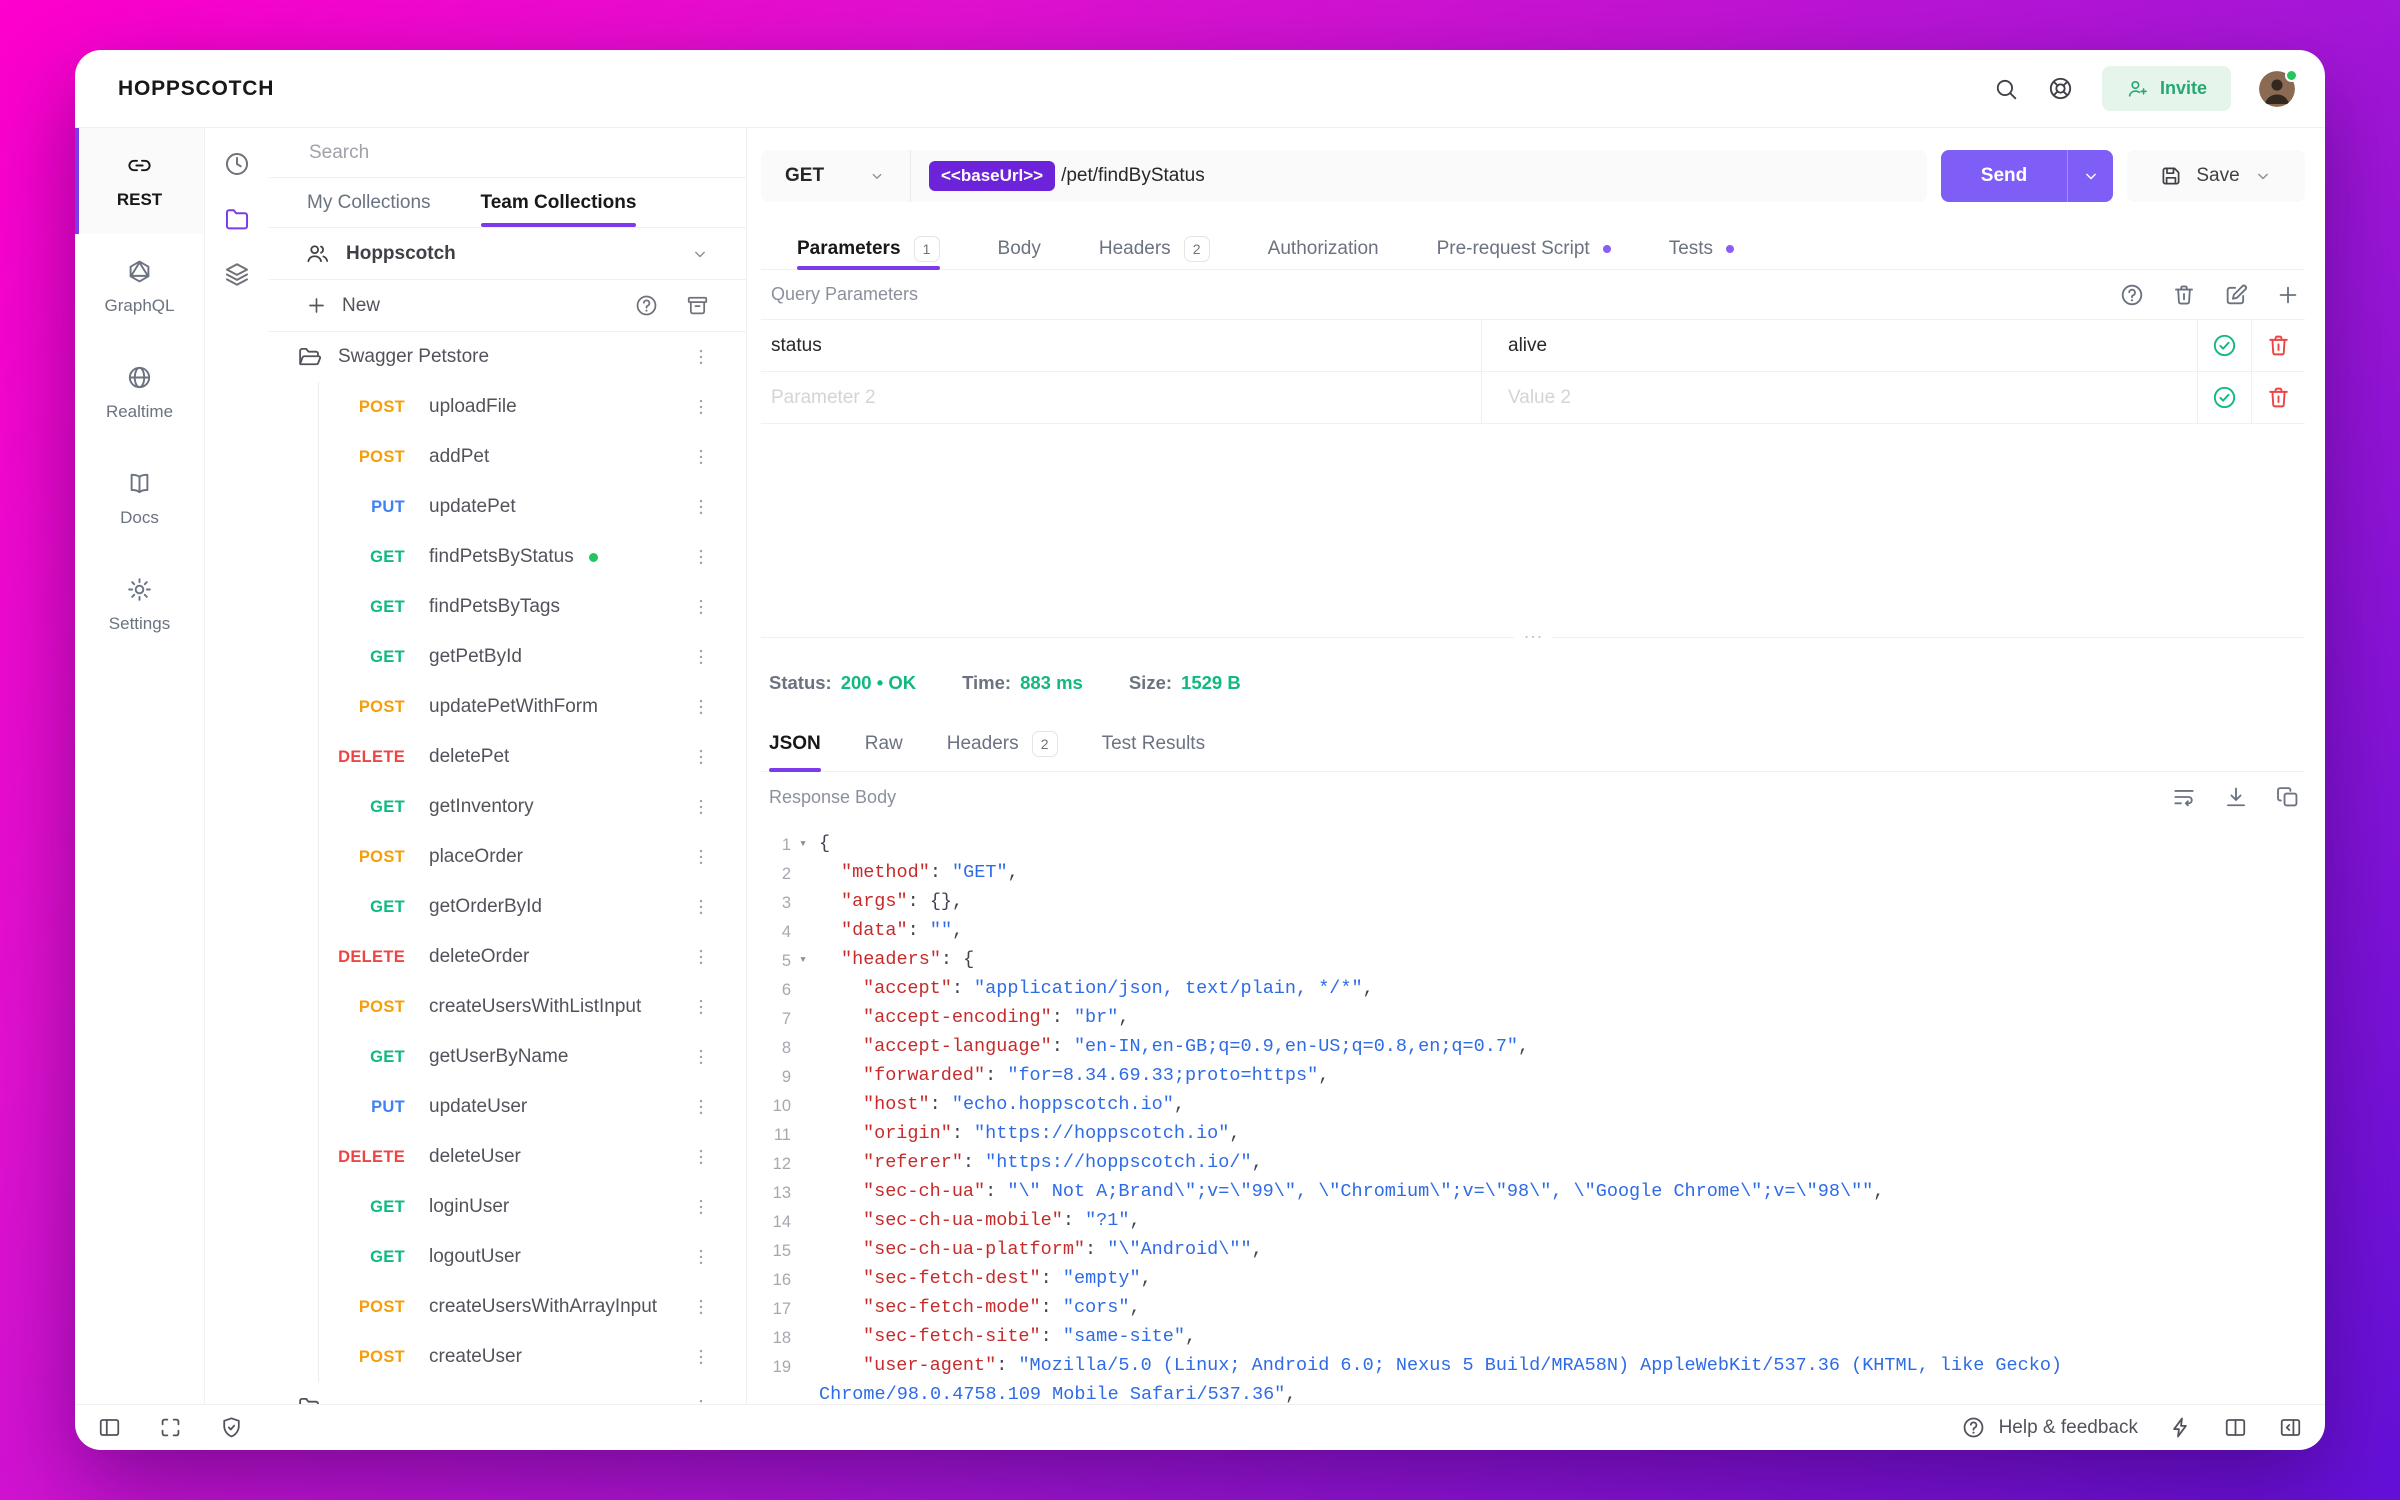 The image size is (2400, 1500). What do you see at coordinates (1839, 345) in the screenshot?
I see `param-value-input` at bounding box center [1839, 345].